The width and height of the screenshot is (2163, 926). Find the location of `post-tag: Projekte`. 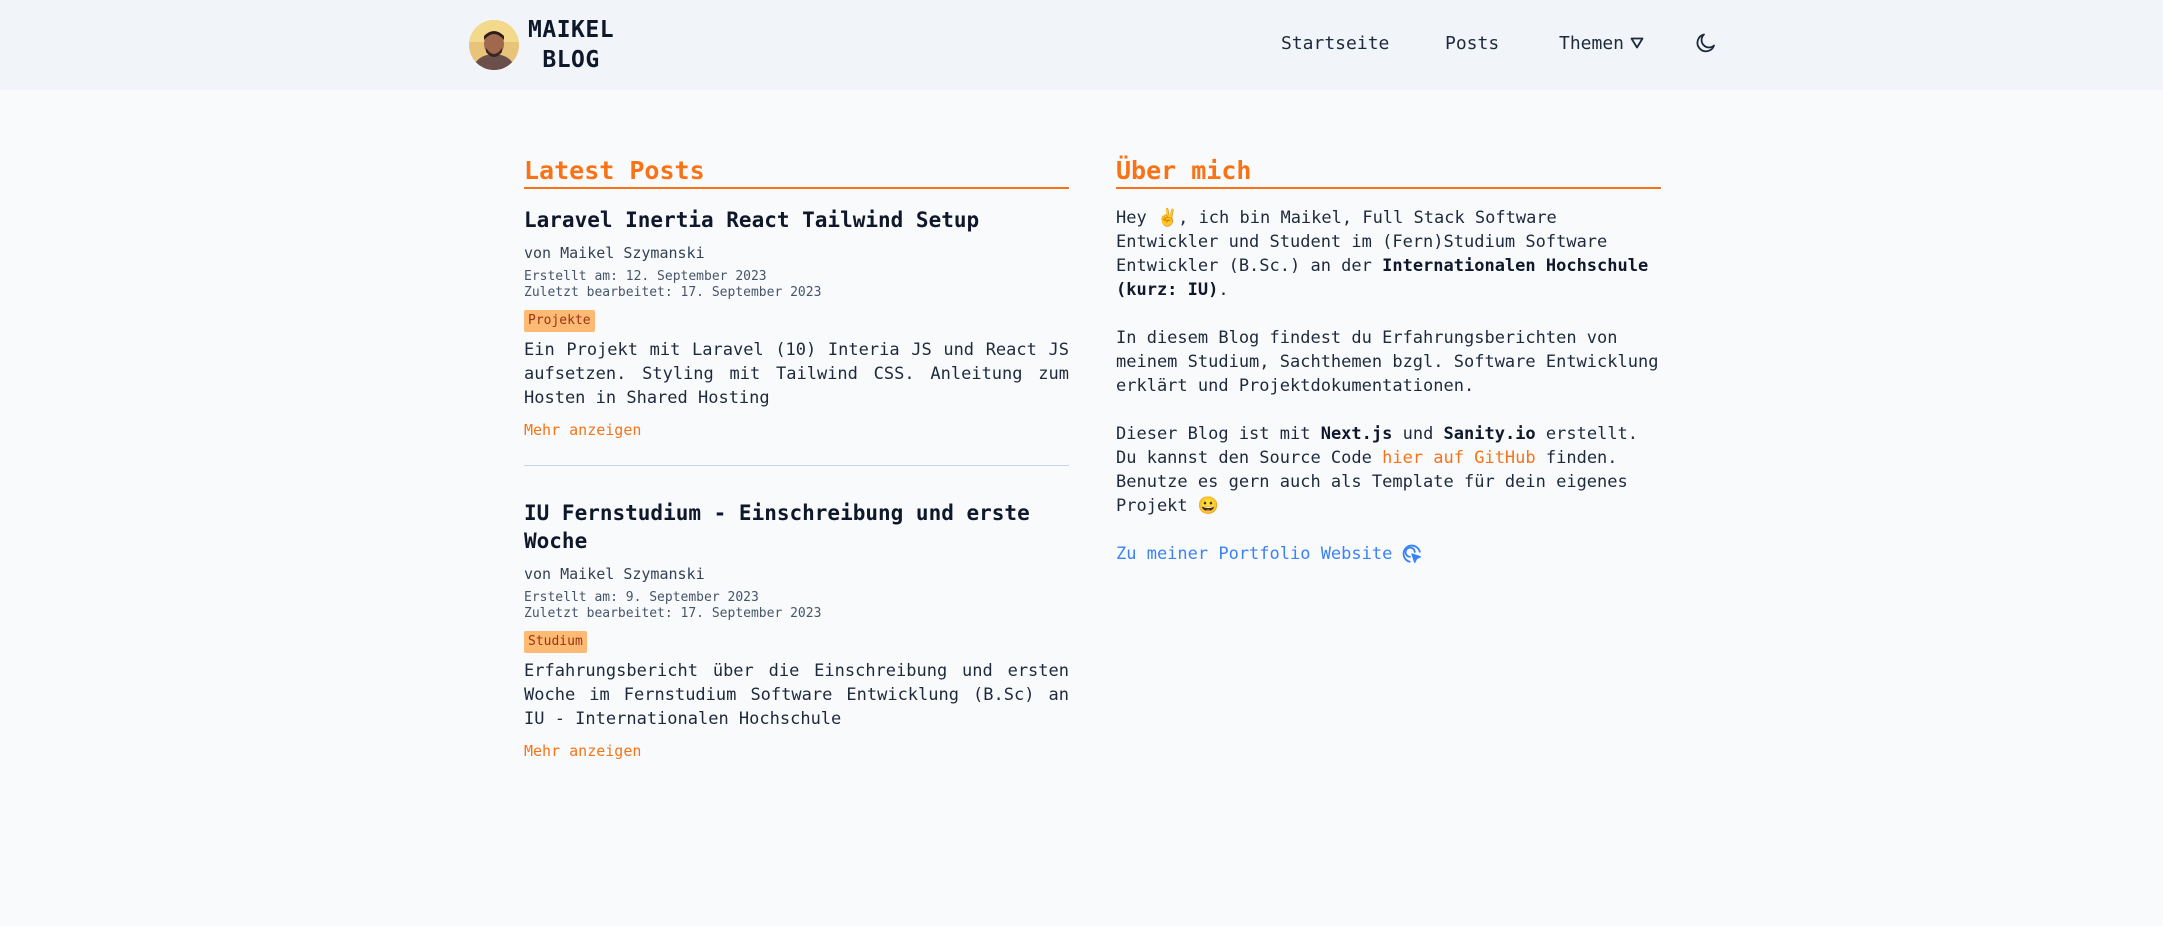

post-tag: Projekte is located at coordinates (559, 321).